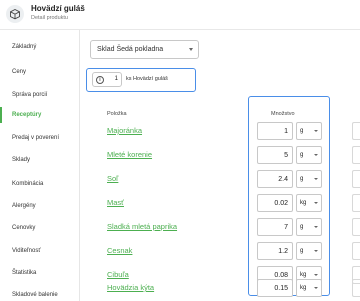 The image size is (360, 301). What do you see at coordinates (119, 250) in the screenshot?
I see `ingredient-link: Cesnak` at bounding box center [119, 250].